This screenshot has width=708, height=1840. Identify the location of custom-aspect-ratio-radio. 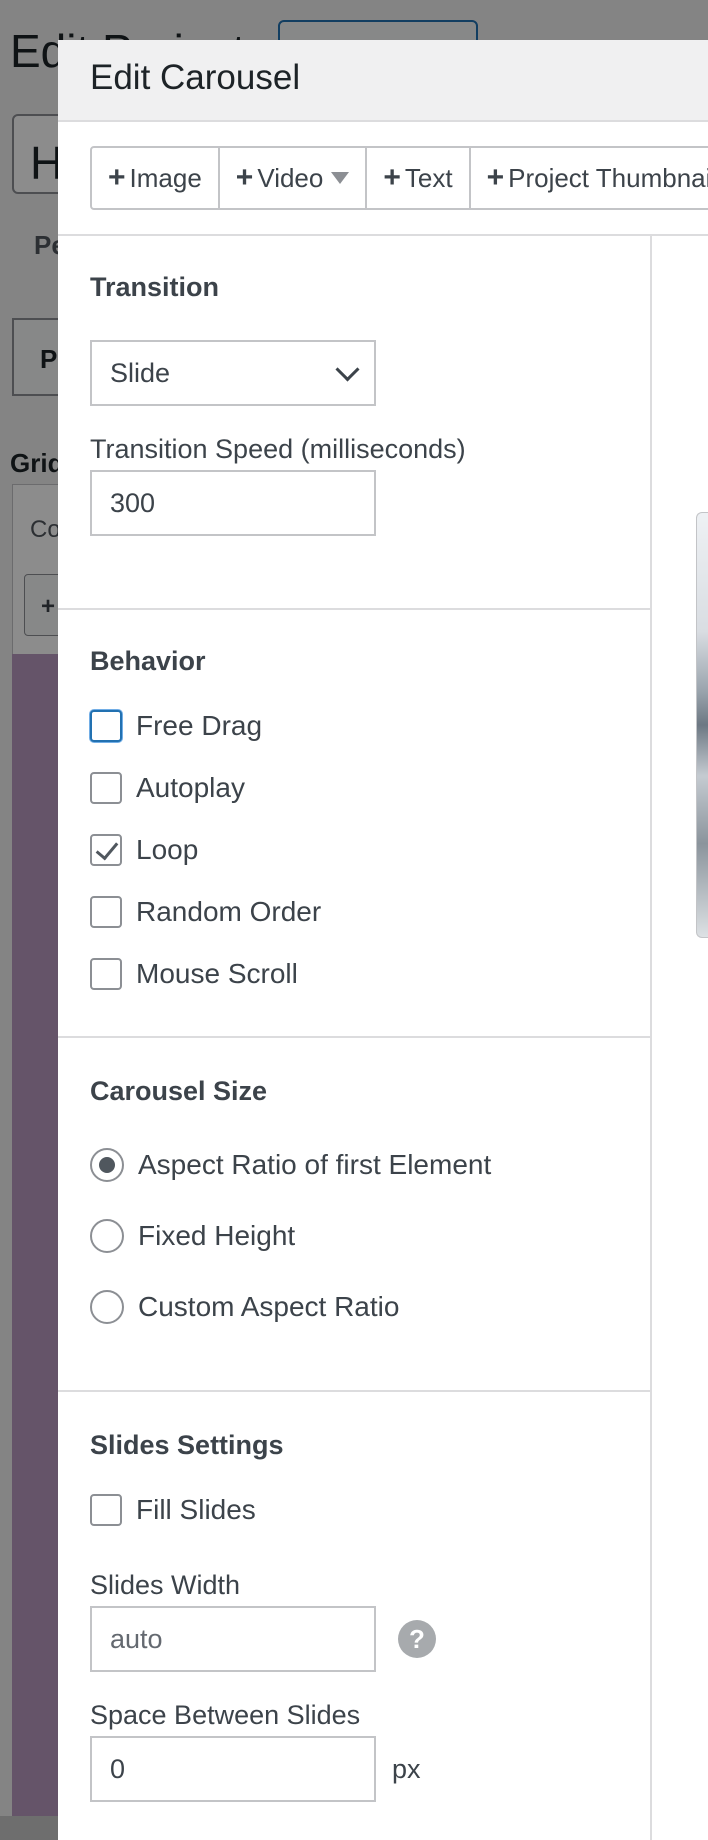
(107, 1307).